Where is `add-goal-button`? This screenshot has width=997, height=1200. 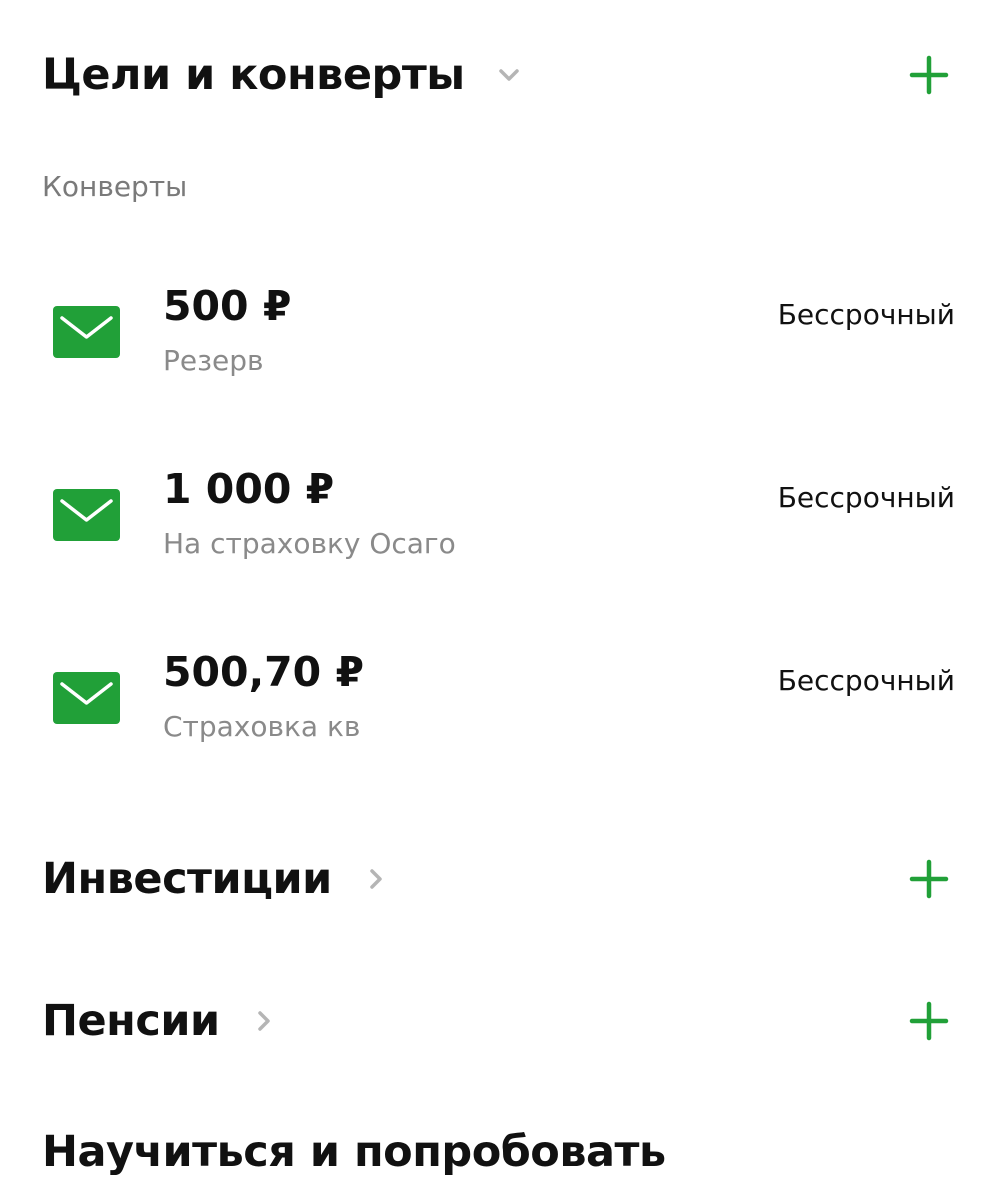 add-goal-button is located at coordinates (929, 75).